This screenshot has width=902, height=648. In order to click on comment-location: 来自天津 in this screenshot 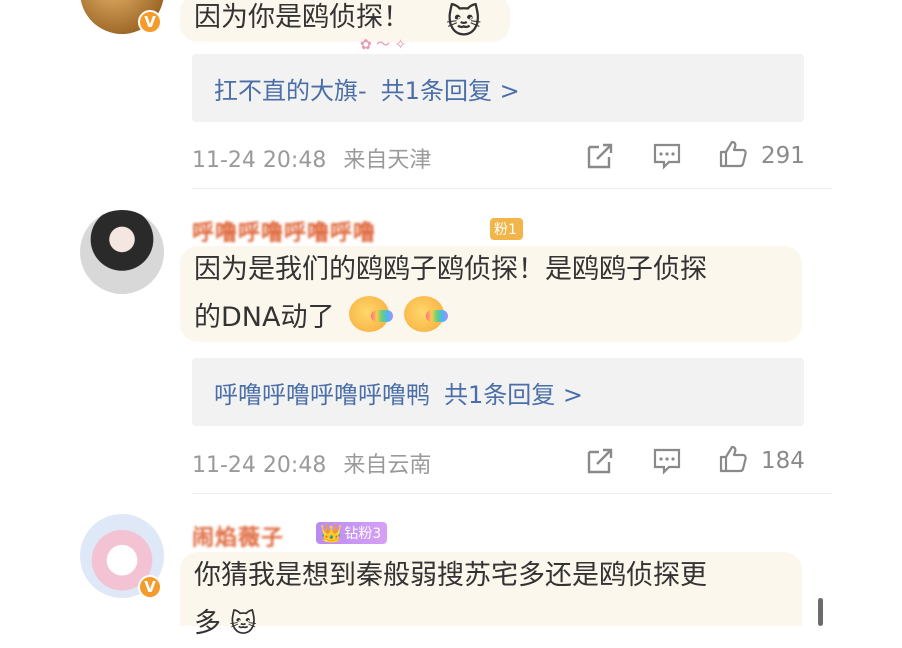, I will do `click(387, 160)`.